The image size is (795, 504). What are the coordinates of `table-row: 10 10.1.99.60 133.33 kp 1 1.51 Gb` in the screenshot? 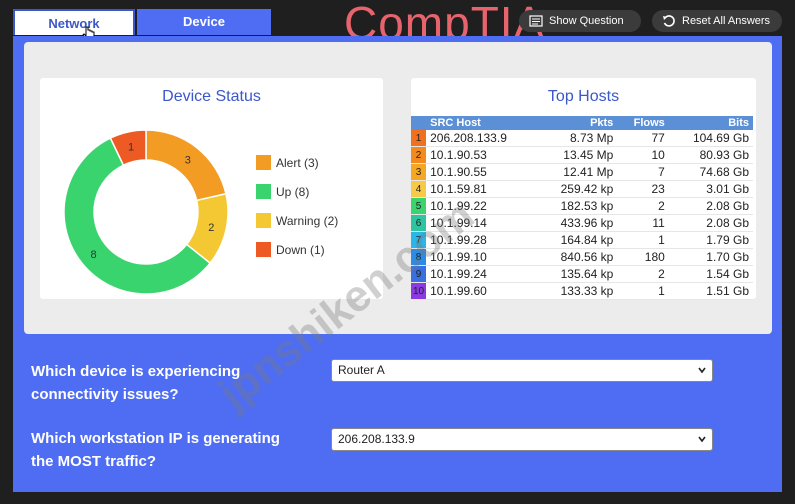 It's located at (582, 291).